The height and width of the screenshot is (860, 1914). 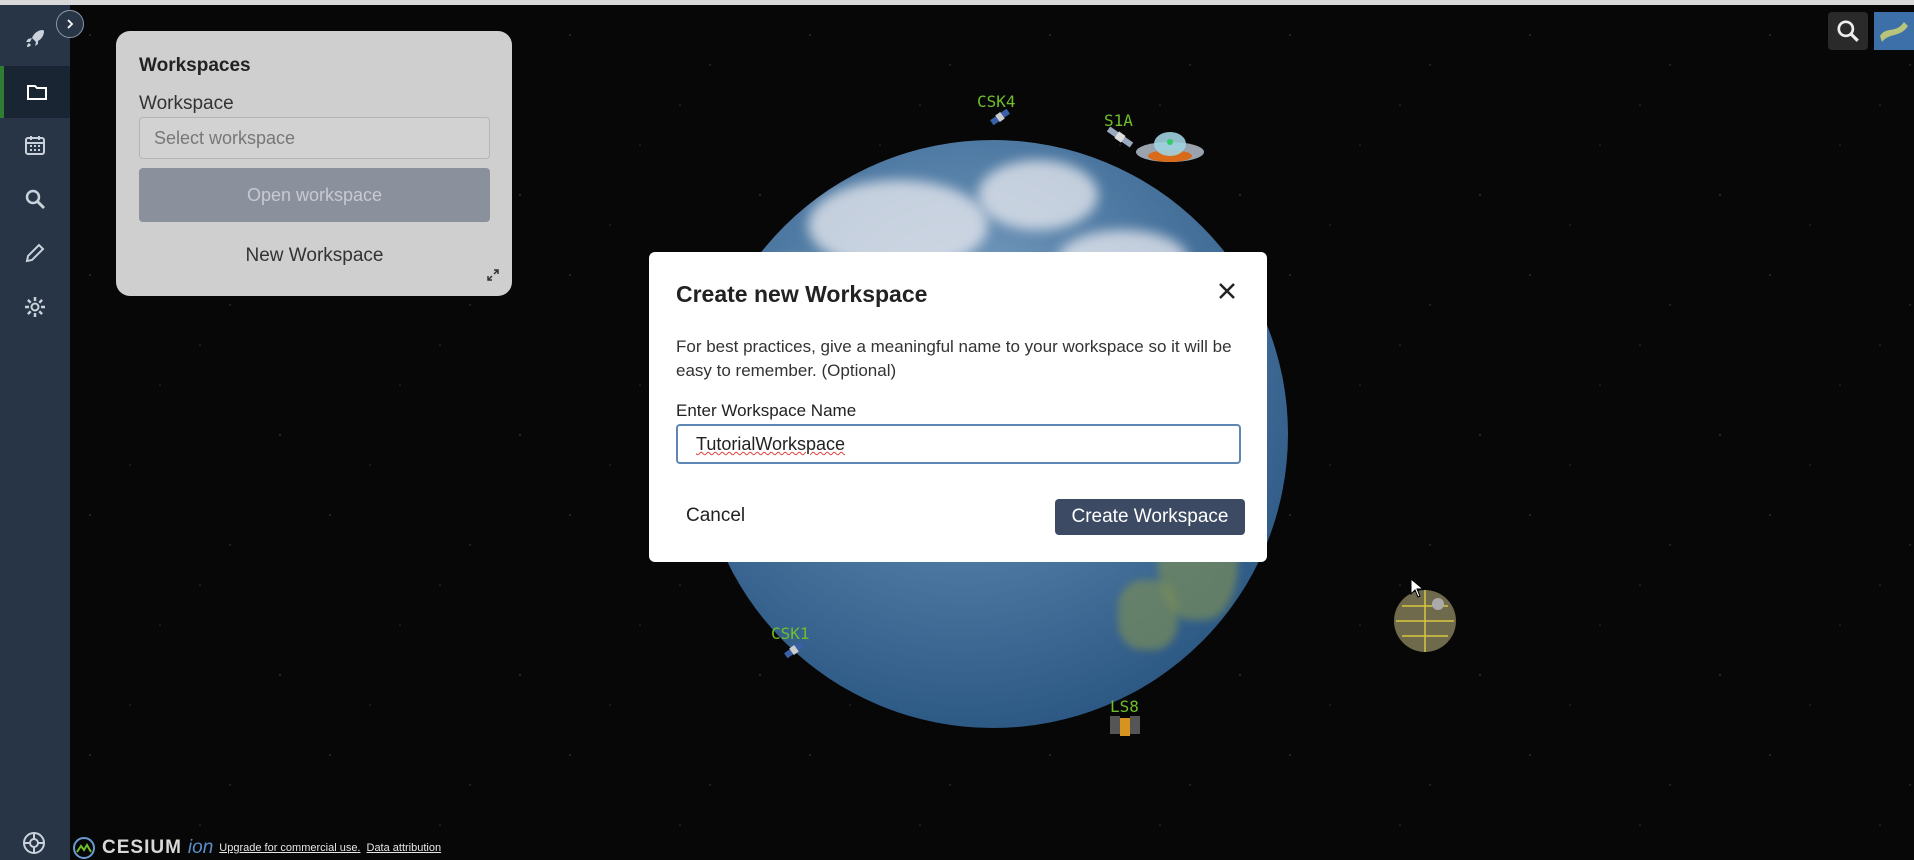 I want to click on left-sidebar, so click(x=35, y=432).